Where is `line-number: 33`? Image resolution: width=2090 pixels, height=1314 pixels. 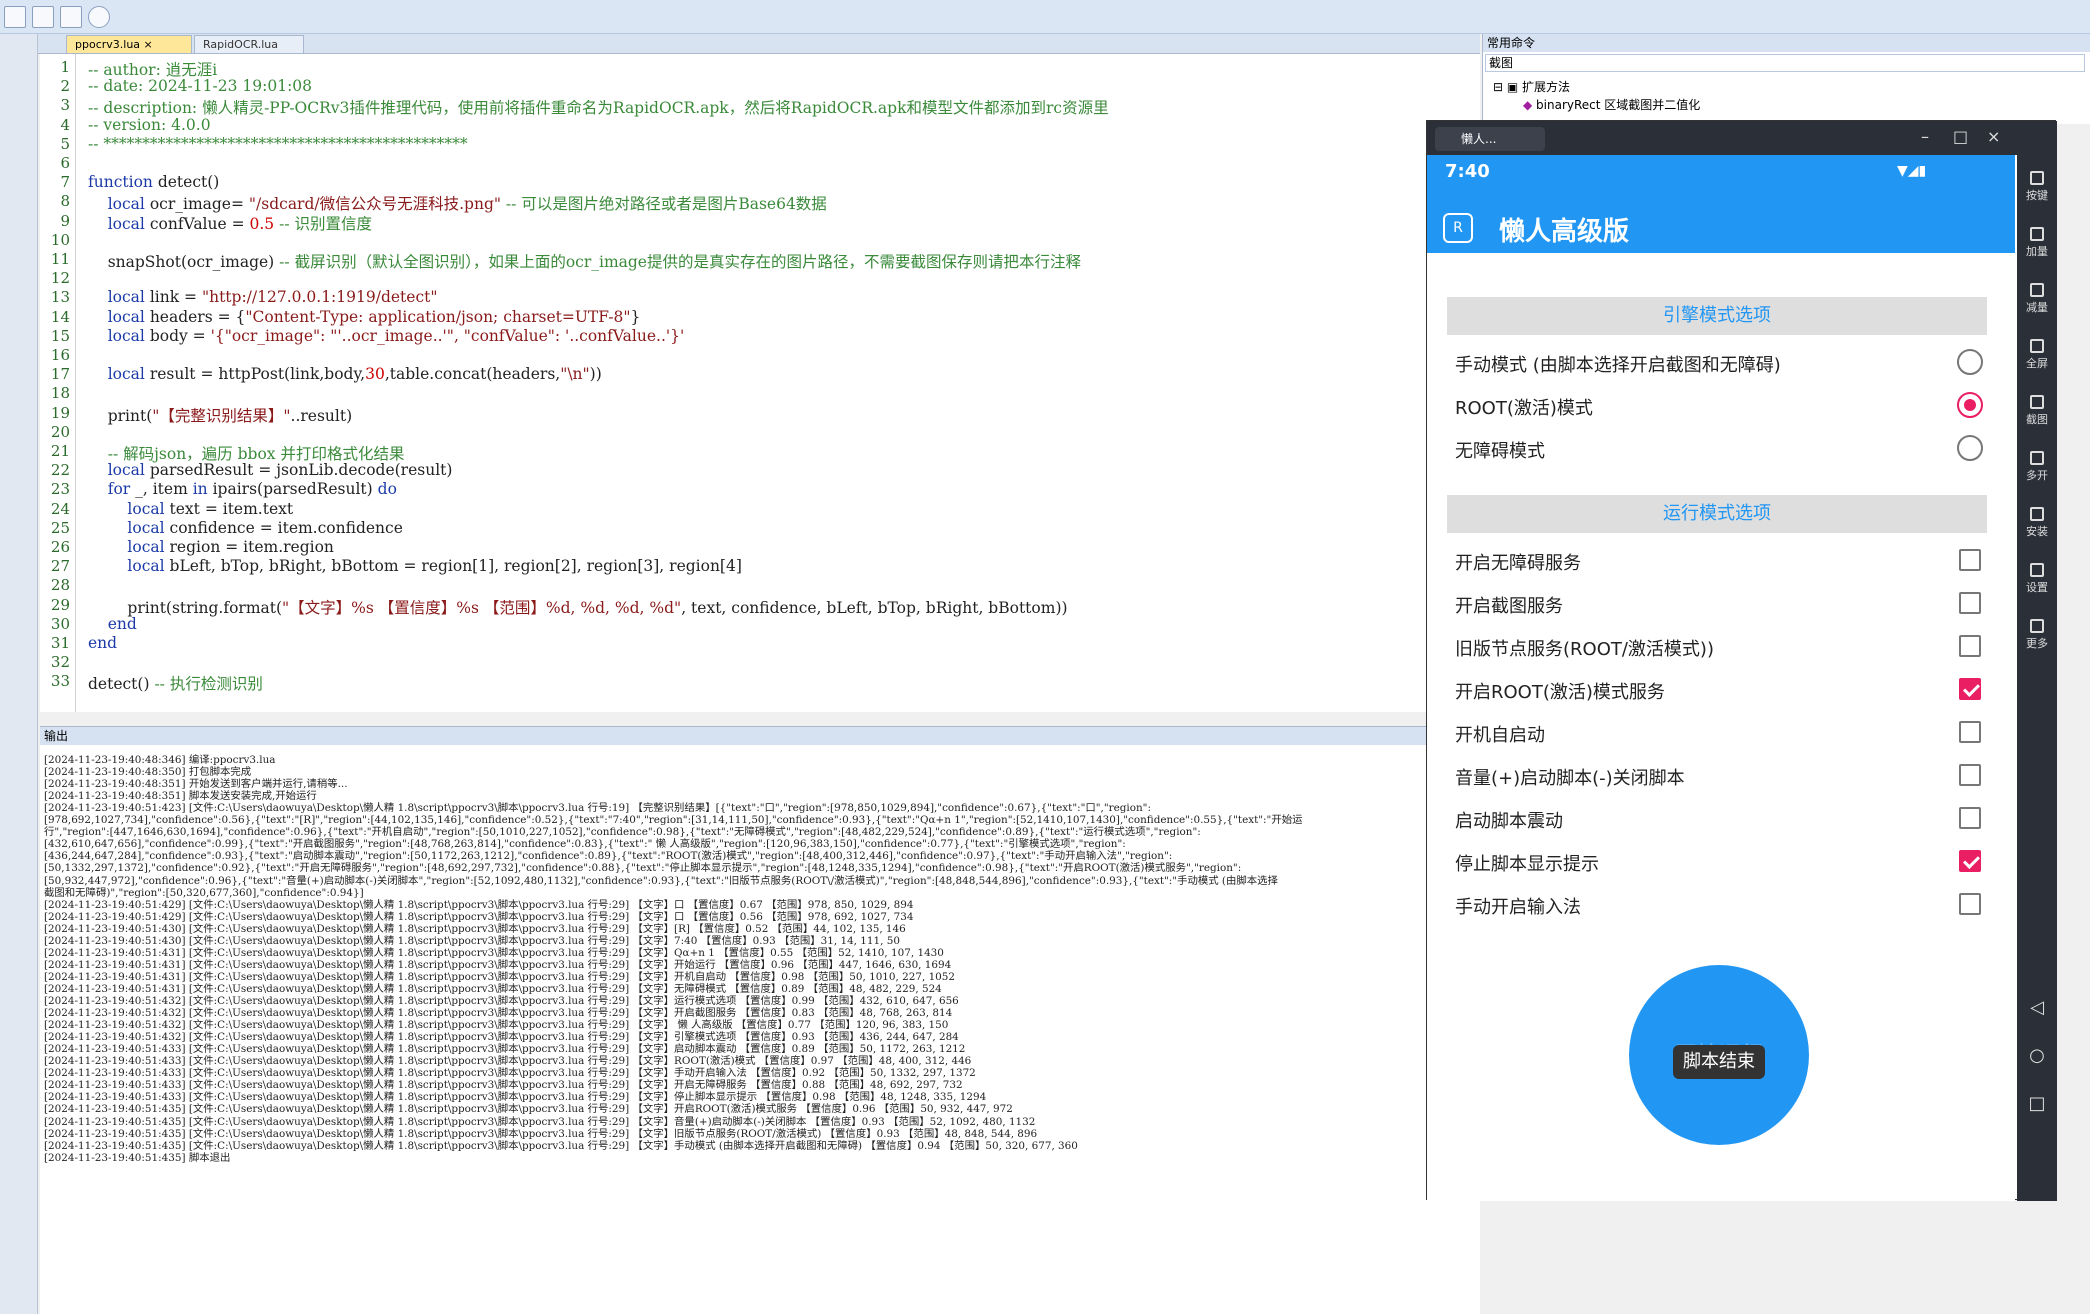 line-number: 33 is located at coordinates (60, 681).